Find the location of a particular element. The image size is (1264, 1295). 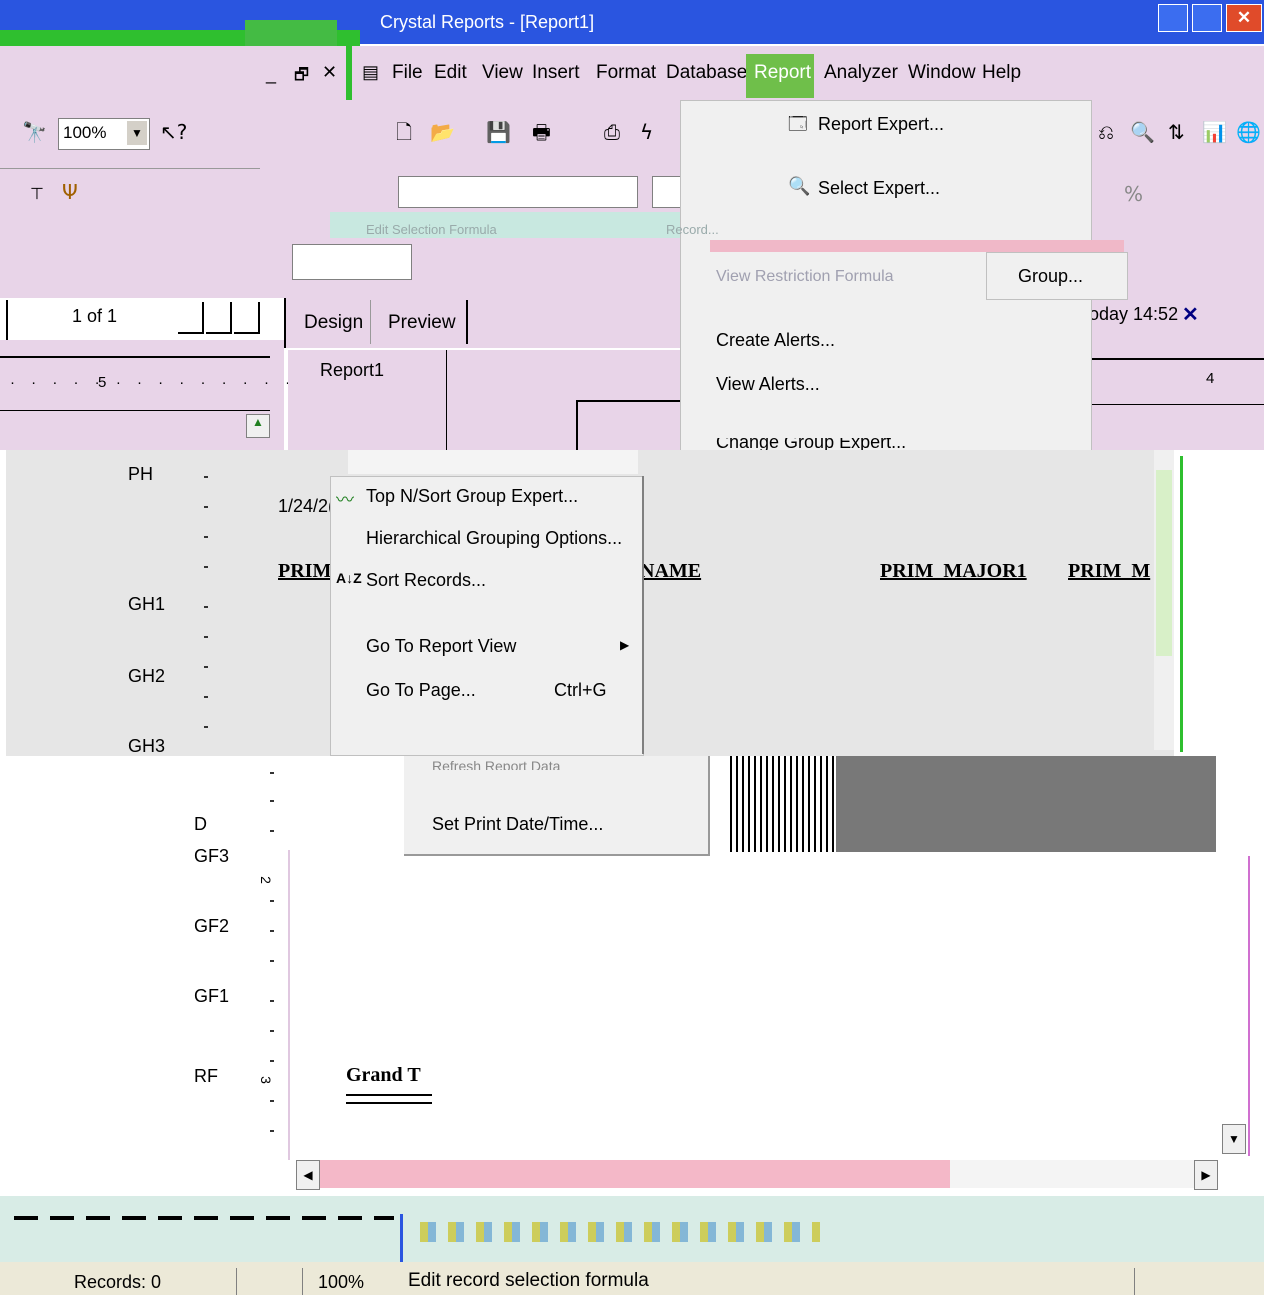

view-restriction-formula-item: View Restriction Formula is located at coordinates (805, 277).